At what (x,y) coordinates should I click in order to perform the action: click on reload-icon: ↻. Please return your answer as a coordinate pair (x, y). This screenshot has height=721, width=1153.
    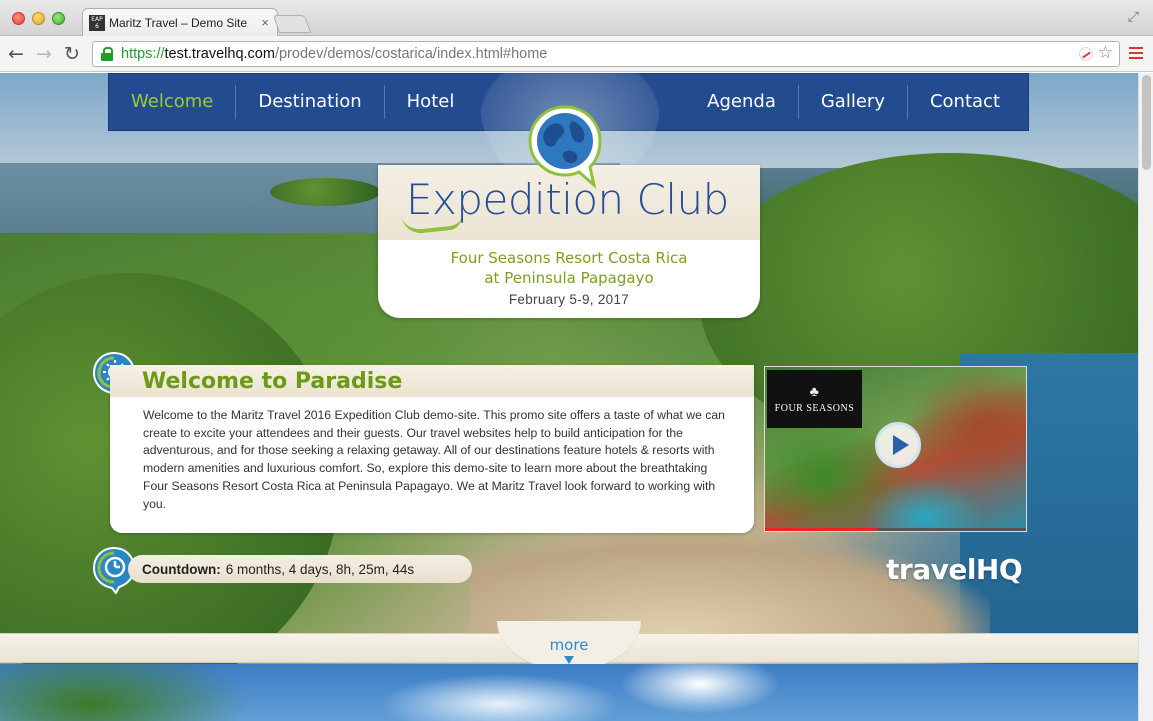
    Looking at the image, I should click on (72, 54).